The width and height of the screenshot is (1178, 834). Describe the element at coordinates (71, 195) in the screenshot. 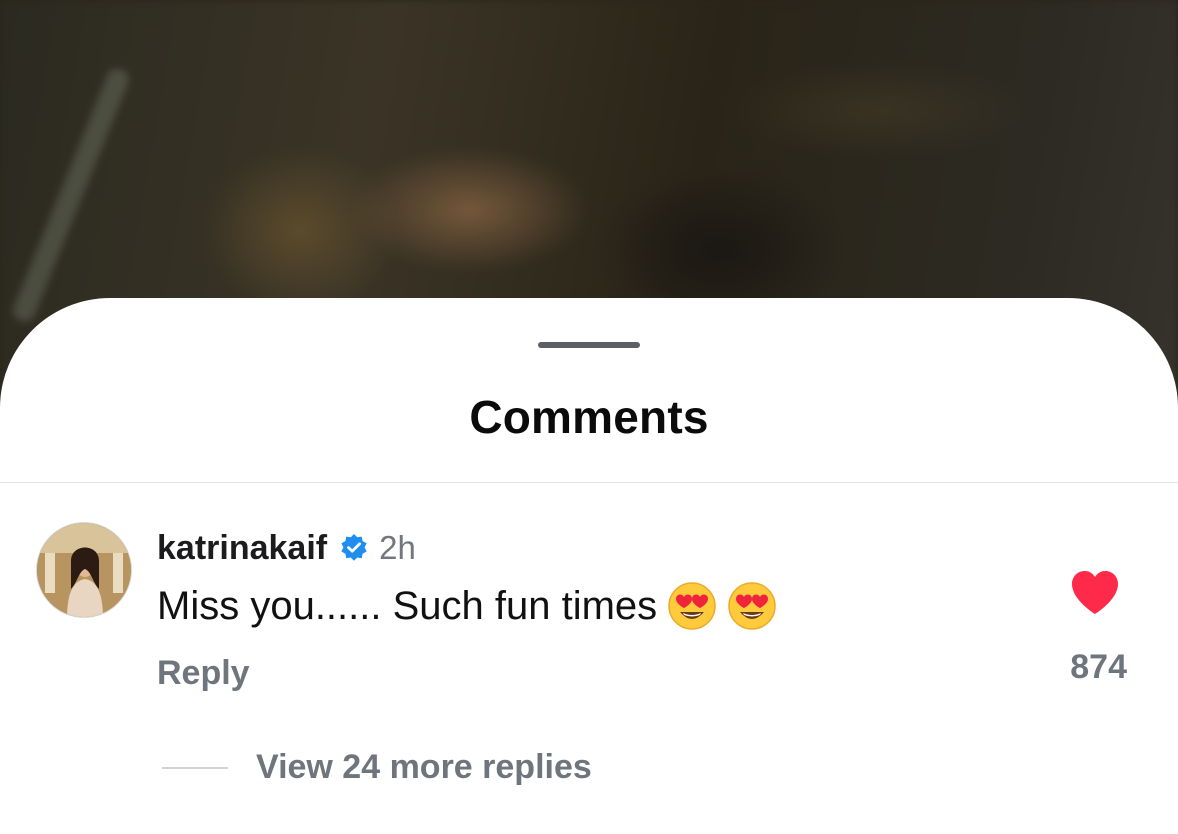

I see `video-blur-streak` at that location.